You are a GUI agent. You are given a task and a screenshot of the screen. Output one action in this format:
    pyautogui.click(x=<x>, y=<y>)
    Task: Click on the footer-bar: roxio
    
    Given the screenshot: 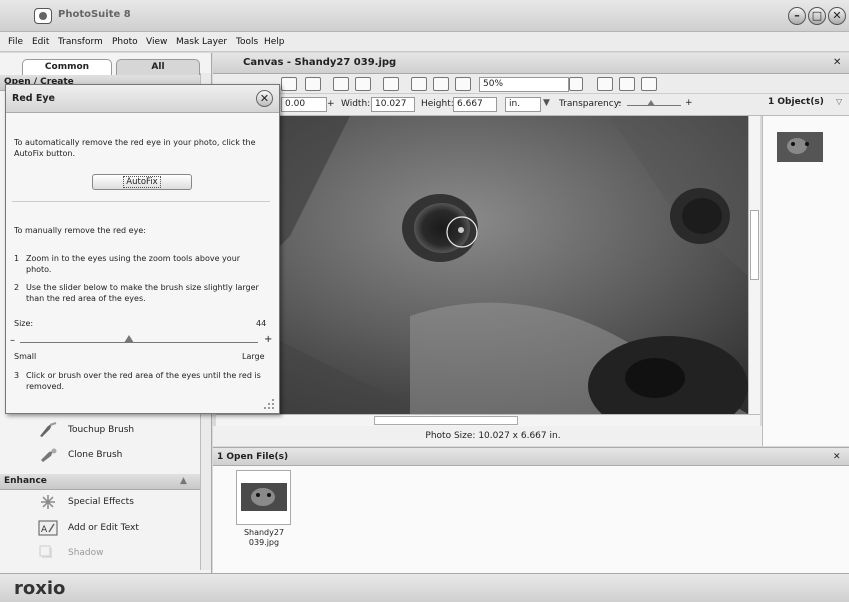 What is the action you would take?
    pyautogui.click(x=424, y=587)
    